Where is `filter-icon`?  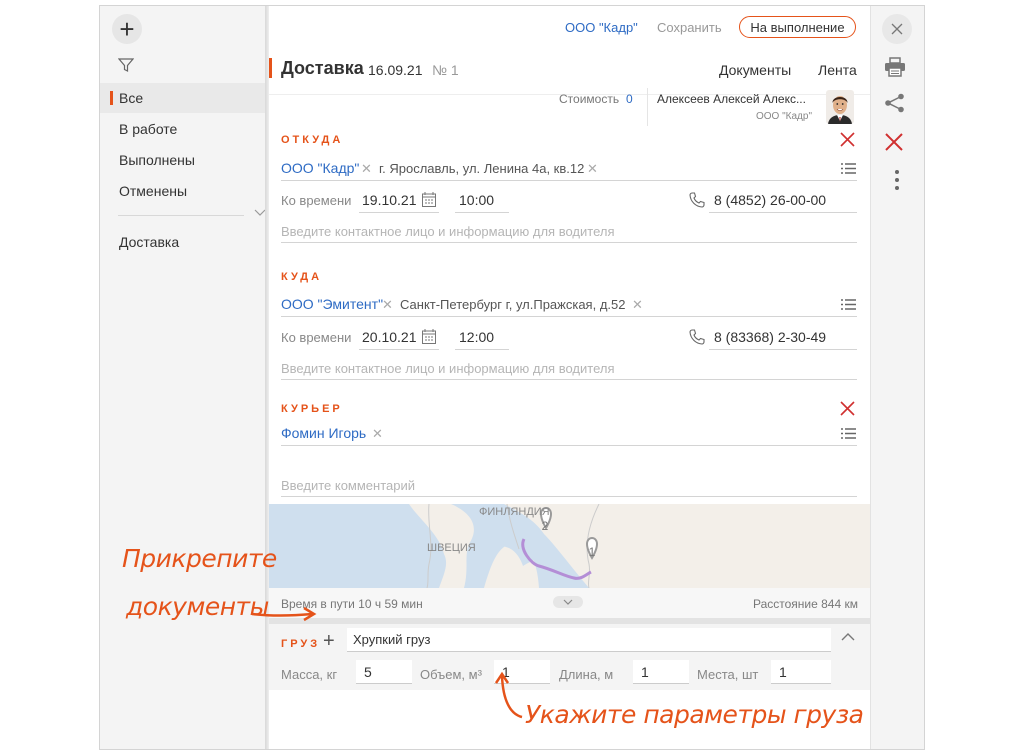
filter-icon is located at coordinates (126, 65).